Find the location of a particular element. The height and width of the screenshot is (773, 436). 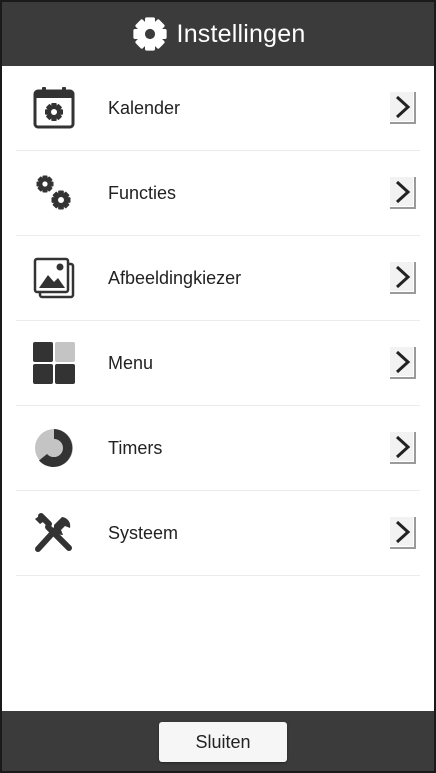

header-bar: Instellingen is located at coordinates (218, 34).